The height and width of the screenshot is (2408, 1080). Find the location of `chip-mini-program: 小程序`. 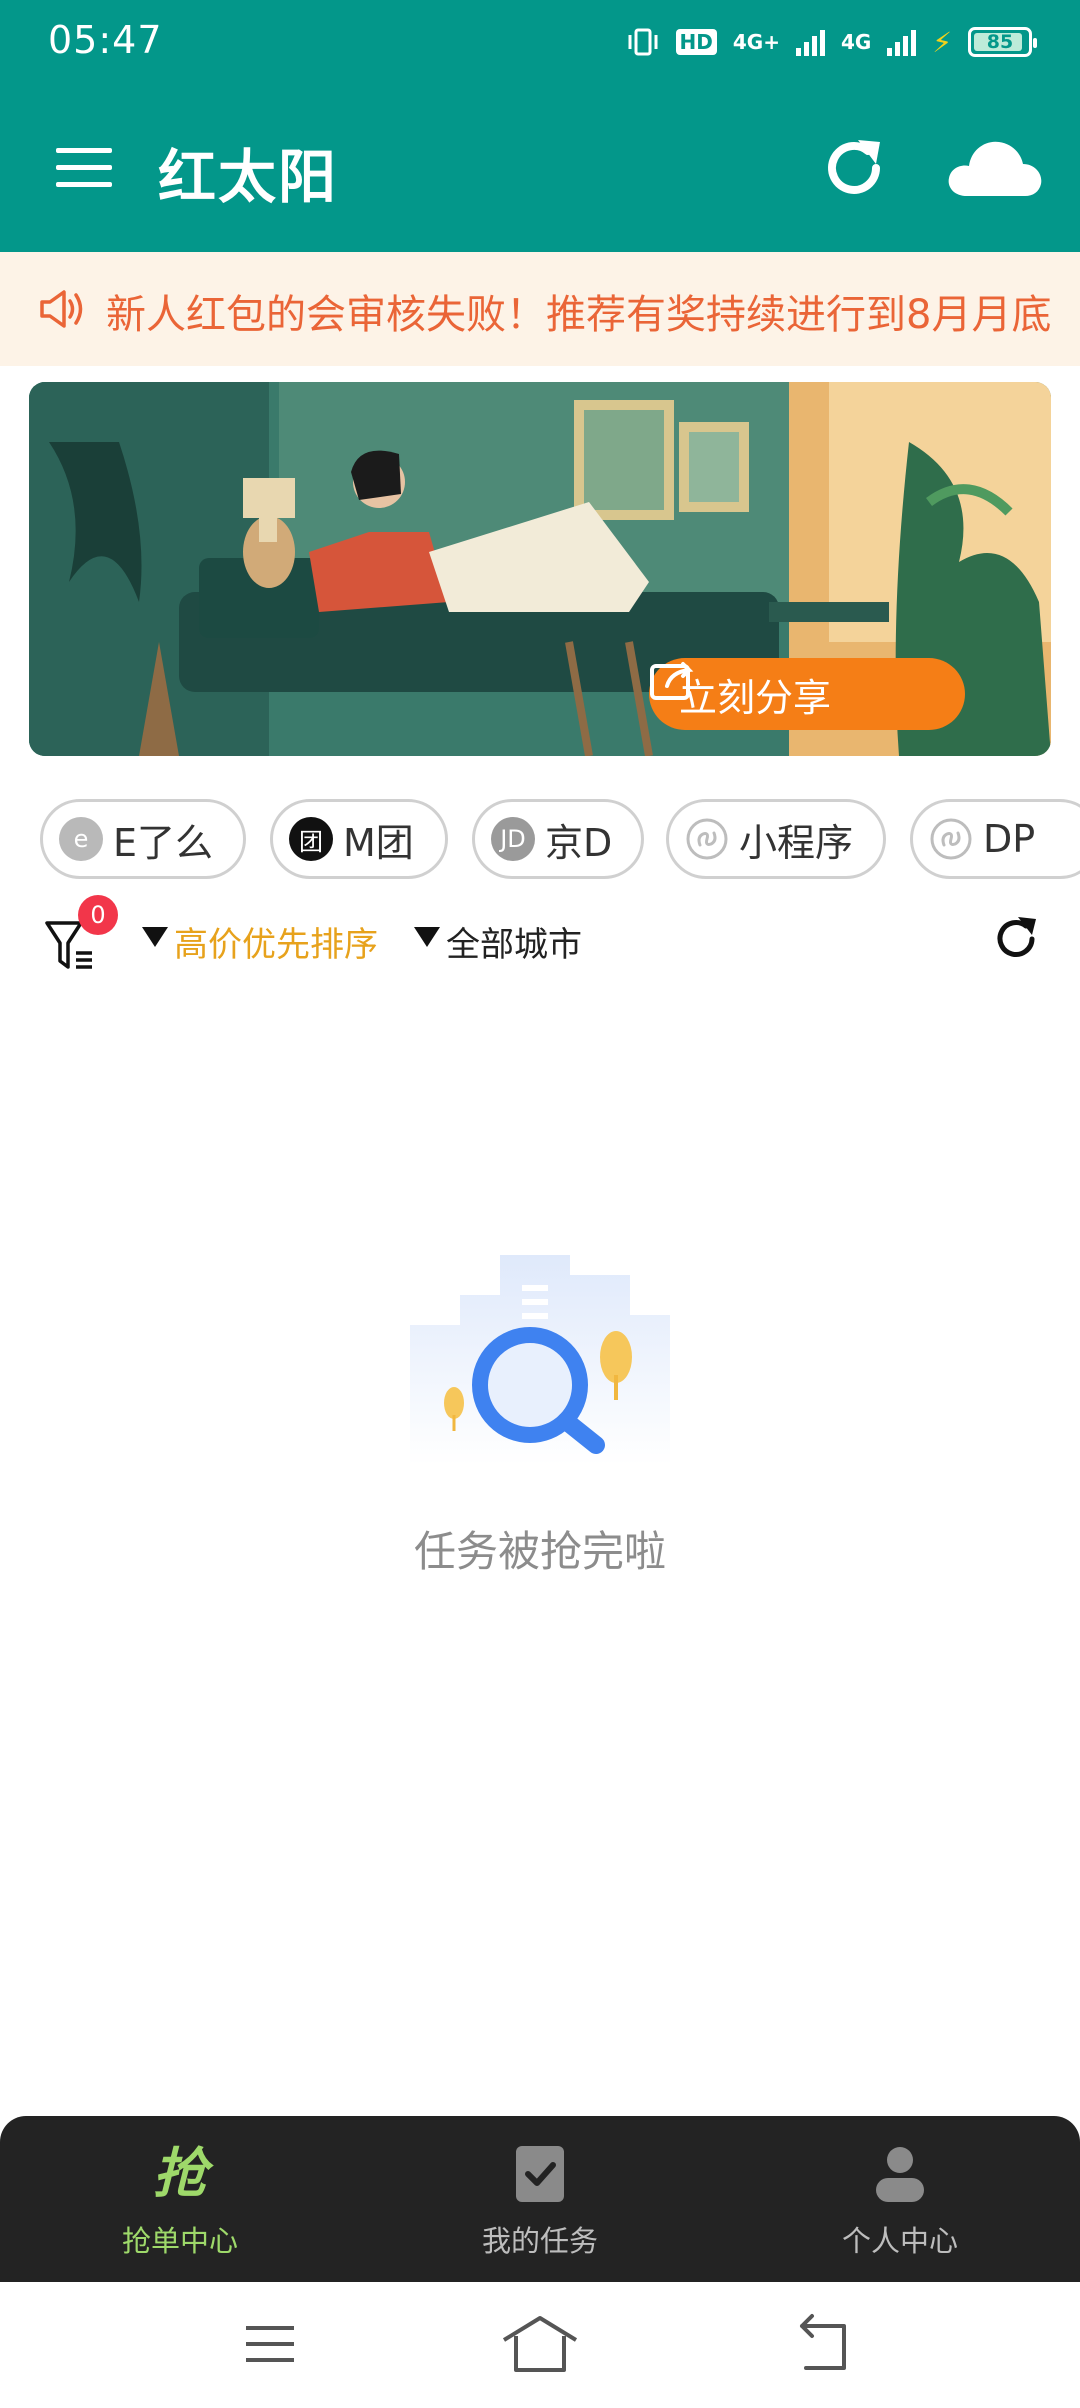

chip-mini-program: 小程序 is located at coordinates (776, 839).